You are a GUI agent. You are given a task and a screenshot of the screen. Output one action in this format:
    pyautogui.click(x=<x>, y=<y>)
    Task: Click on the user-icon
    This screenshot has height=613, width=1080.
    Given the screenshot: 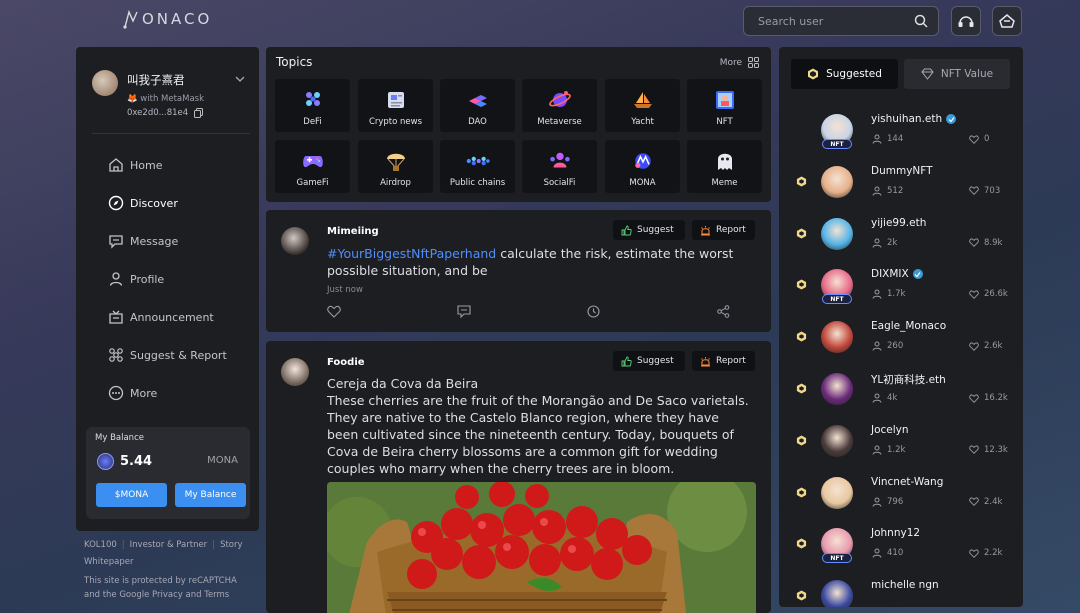 What is the action you would take?
    pyautogui.click(x=877, y=553)
    